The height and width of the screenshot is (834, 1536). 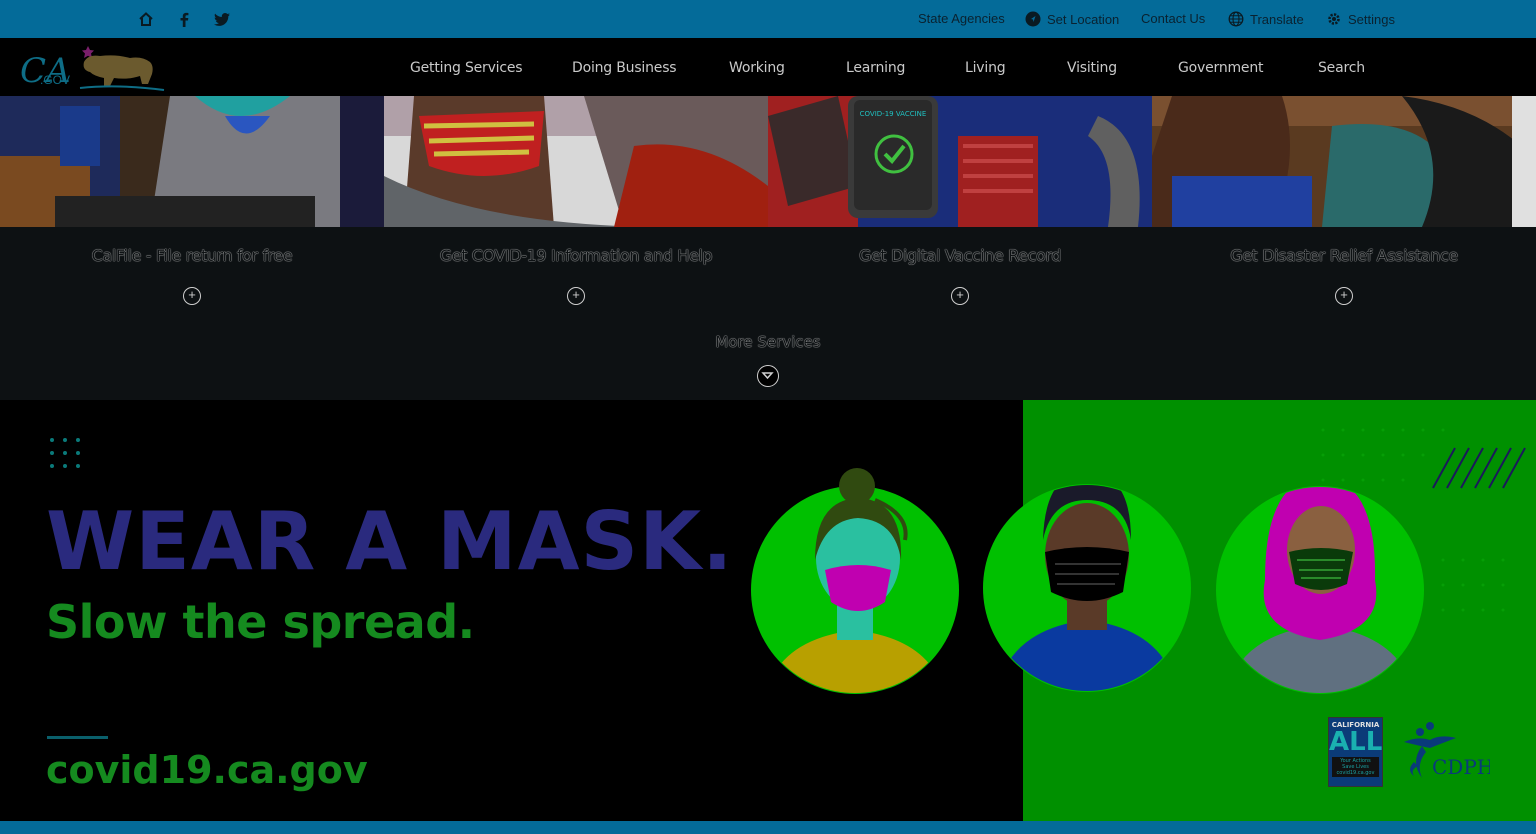 I want to click on contact-us-link: Contact Us, so click(x=1173, y=18).